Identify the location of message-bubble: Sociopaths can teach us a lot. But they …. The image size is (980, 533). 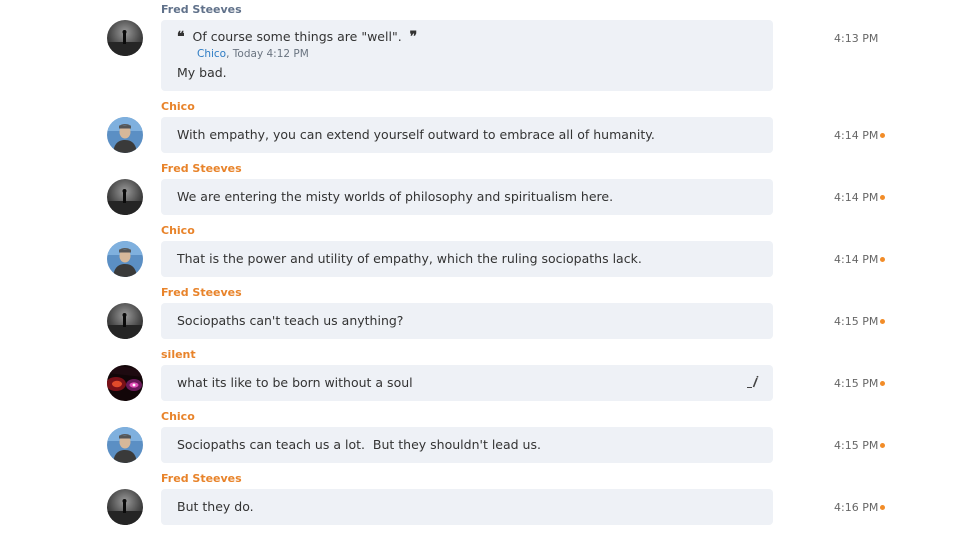
(467, 445).